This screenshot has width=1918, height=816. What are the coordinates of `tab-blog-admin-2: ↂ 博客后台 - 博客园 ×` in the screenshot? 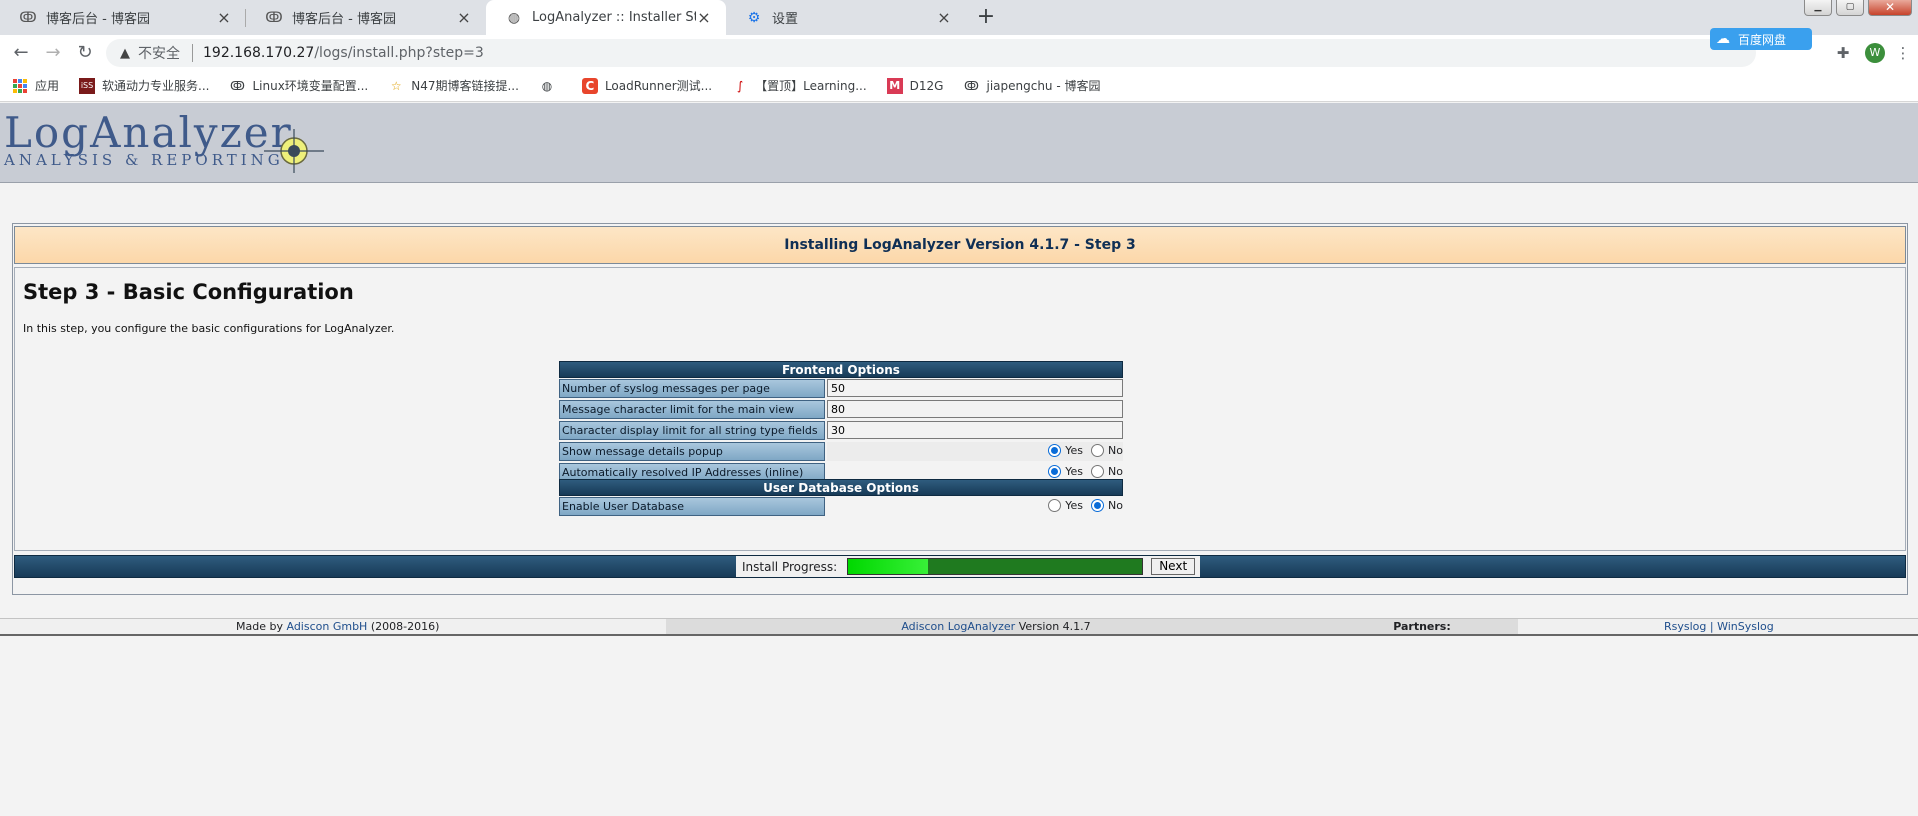 It's located at (366, 17).